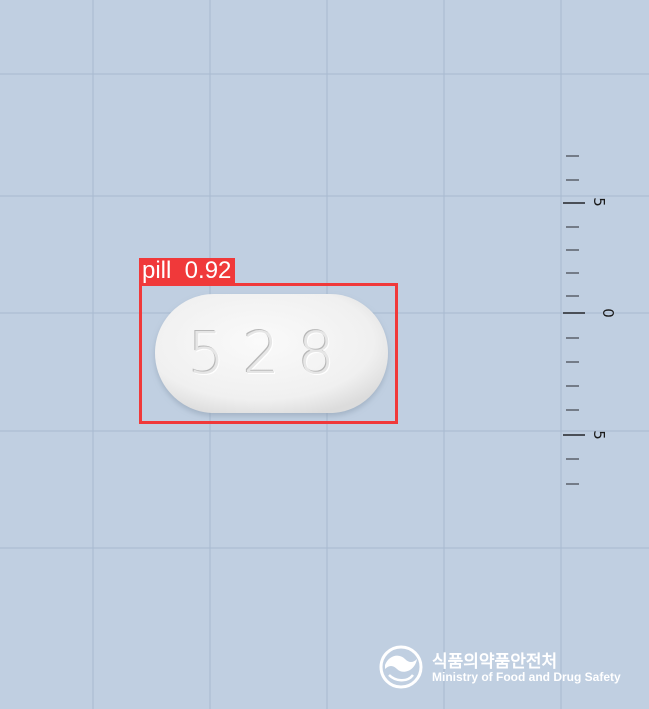 Image resolution: width=649 pixels, height=709 pixels. I want to click on watermark-english: Ministry of Food and Drug Safety, so click(526, 677).